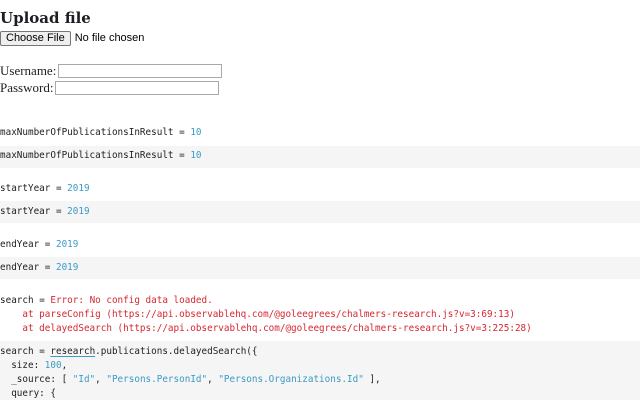 The width and height of the screenshot is (640, 400). What do you see at coordinates (28, 393) in the screenshot?
I see `code-line: query: {` at bounding box center [28, 393].